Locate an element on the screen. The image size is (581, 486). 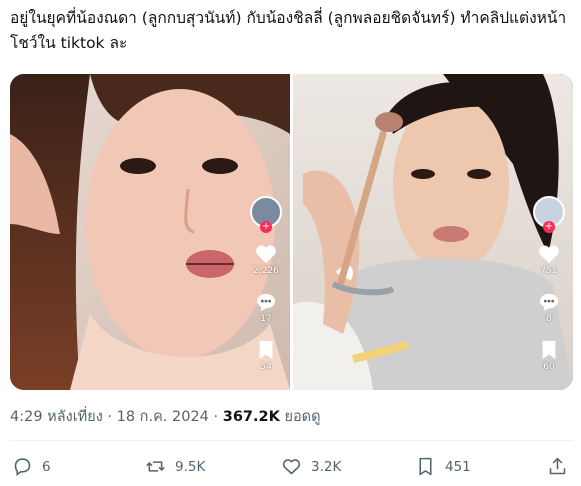
share-button is located at coordinates (562, 466).